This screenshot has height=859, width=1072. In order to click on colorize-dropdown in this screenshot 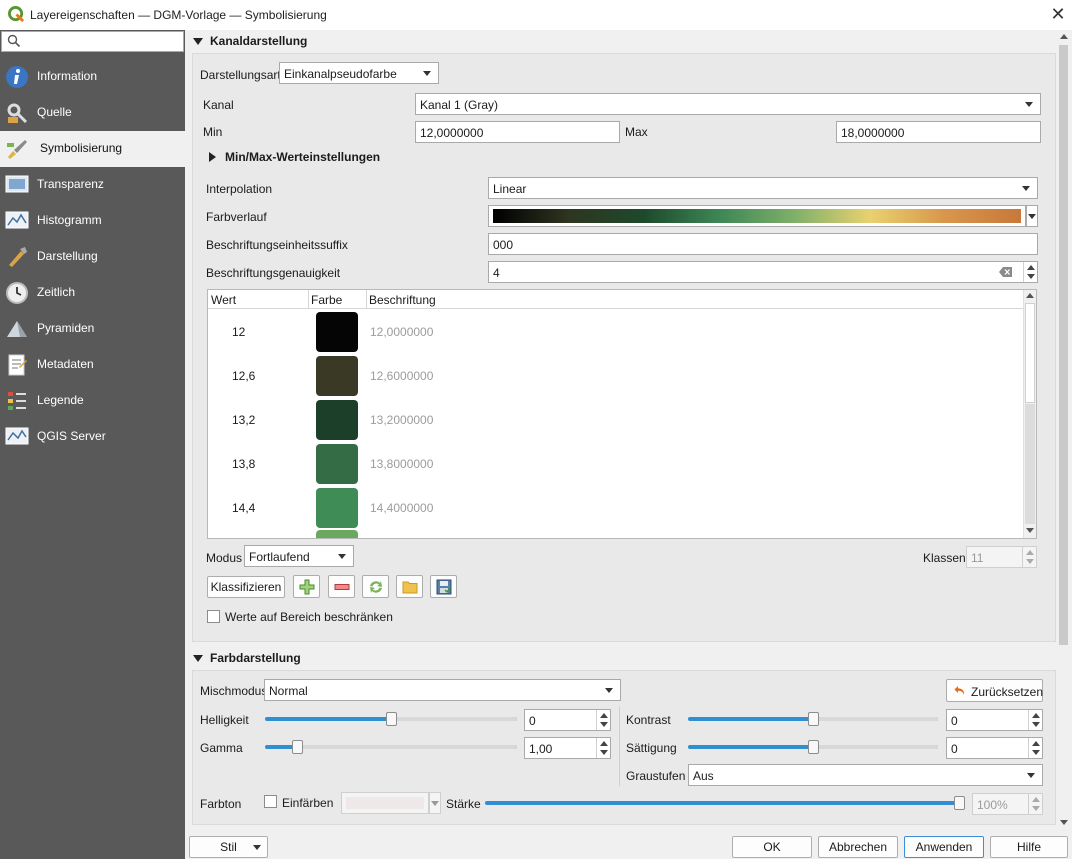, I will do `click(435, 803)`.